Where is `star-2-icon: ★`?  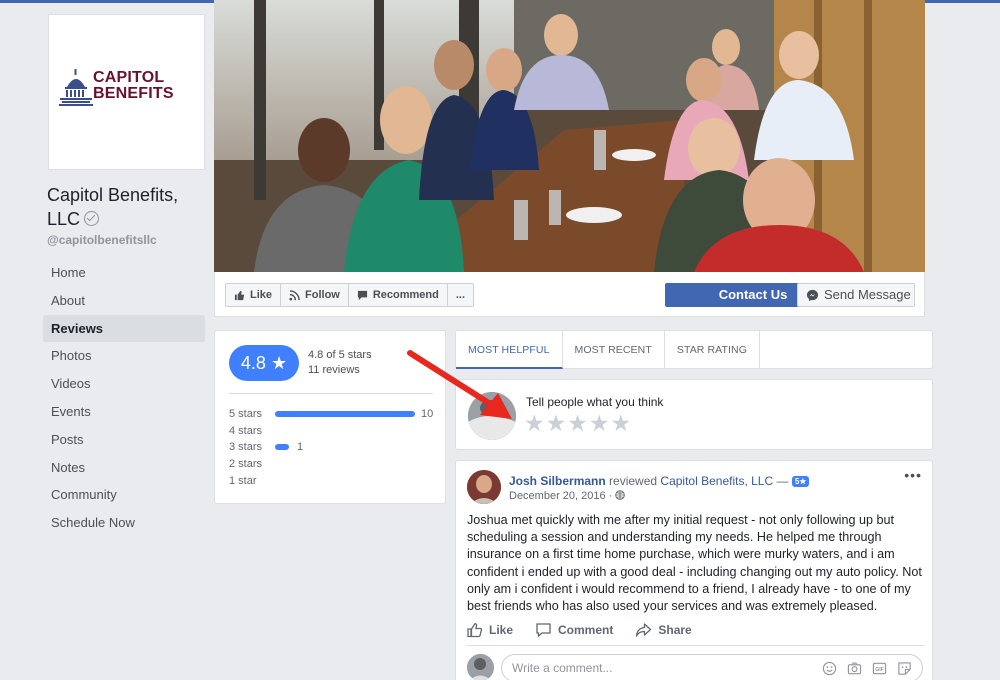 star-2-icon: ★ is located at coordinates (556, 423).